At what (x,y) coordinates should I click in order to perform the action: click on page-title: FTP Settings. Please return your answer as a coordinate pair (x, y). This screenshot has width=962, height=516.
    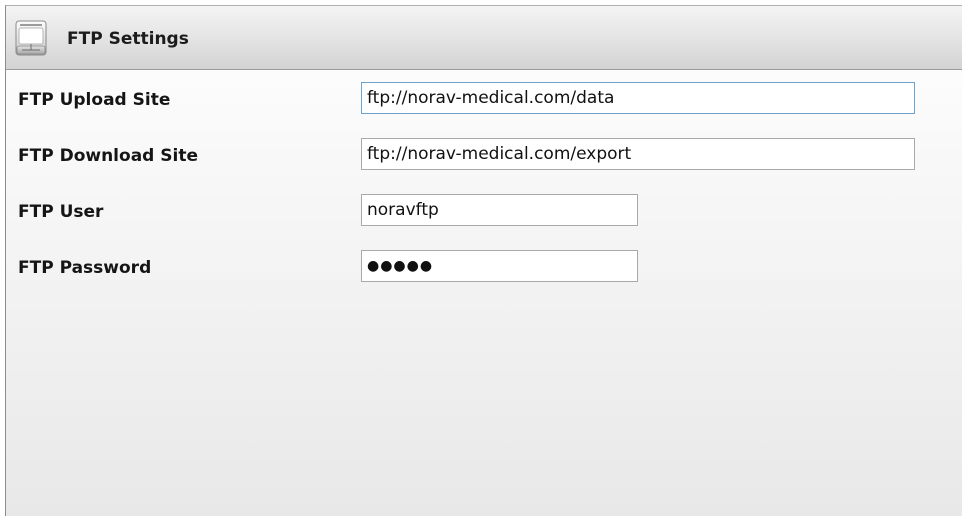
    Looking at the image, I should click on (128, 39).